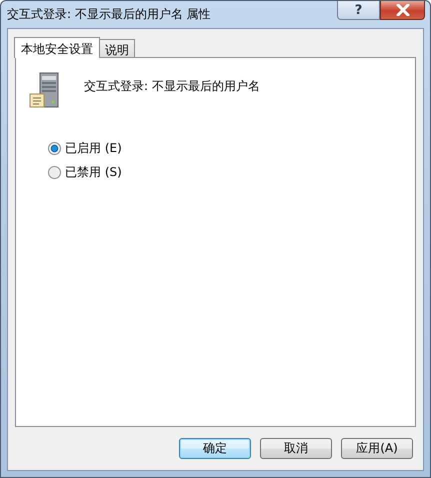  What do you see at coordinates (117, 48) in the screenshot?
I see `tab: 说明` at bounding box center [117, 48].